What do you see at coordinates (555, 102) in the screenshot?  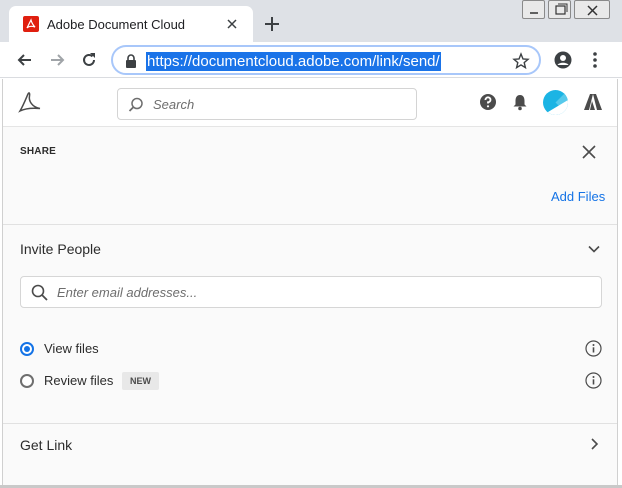 I see `avatar` at bounding box center [555, 102].